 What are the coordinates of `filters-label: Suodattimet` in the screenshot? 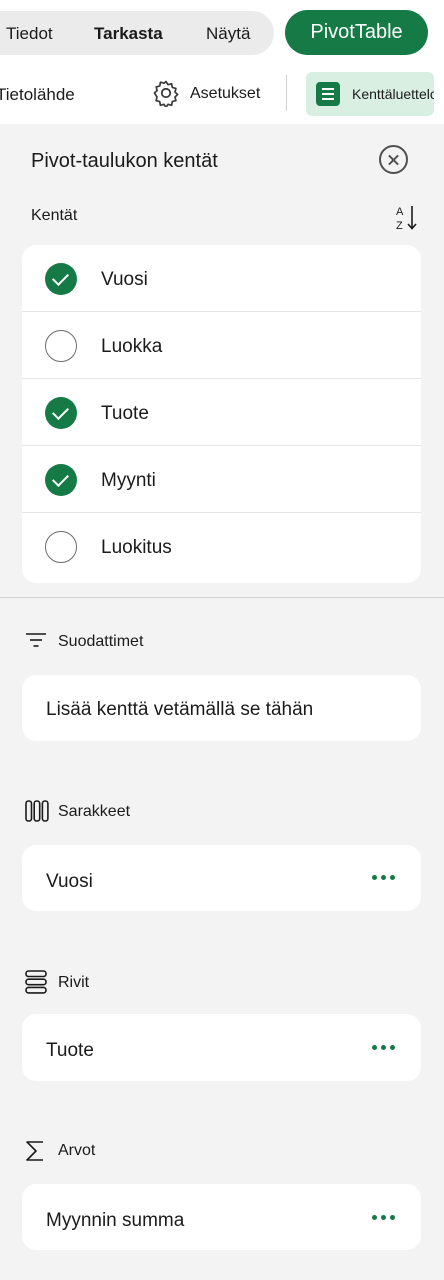 It's located at (101, 641).